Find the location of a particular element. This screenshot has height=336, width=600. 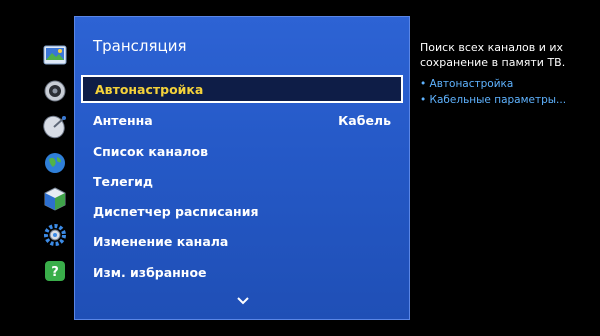

help-link-auto-tuning: • Автонастройка is located at coordinates (507, 84).